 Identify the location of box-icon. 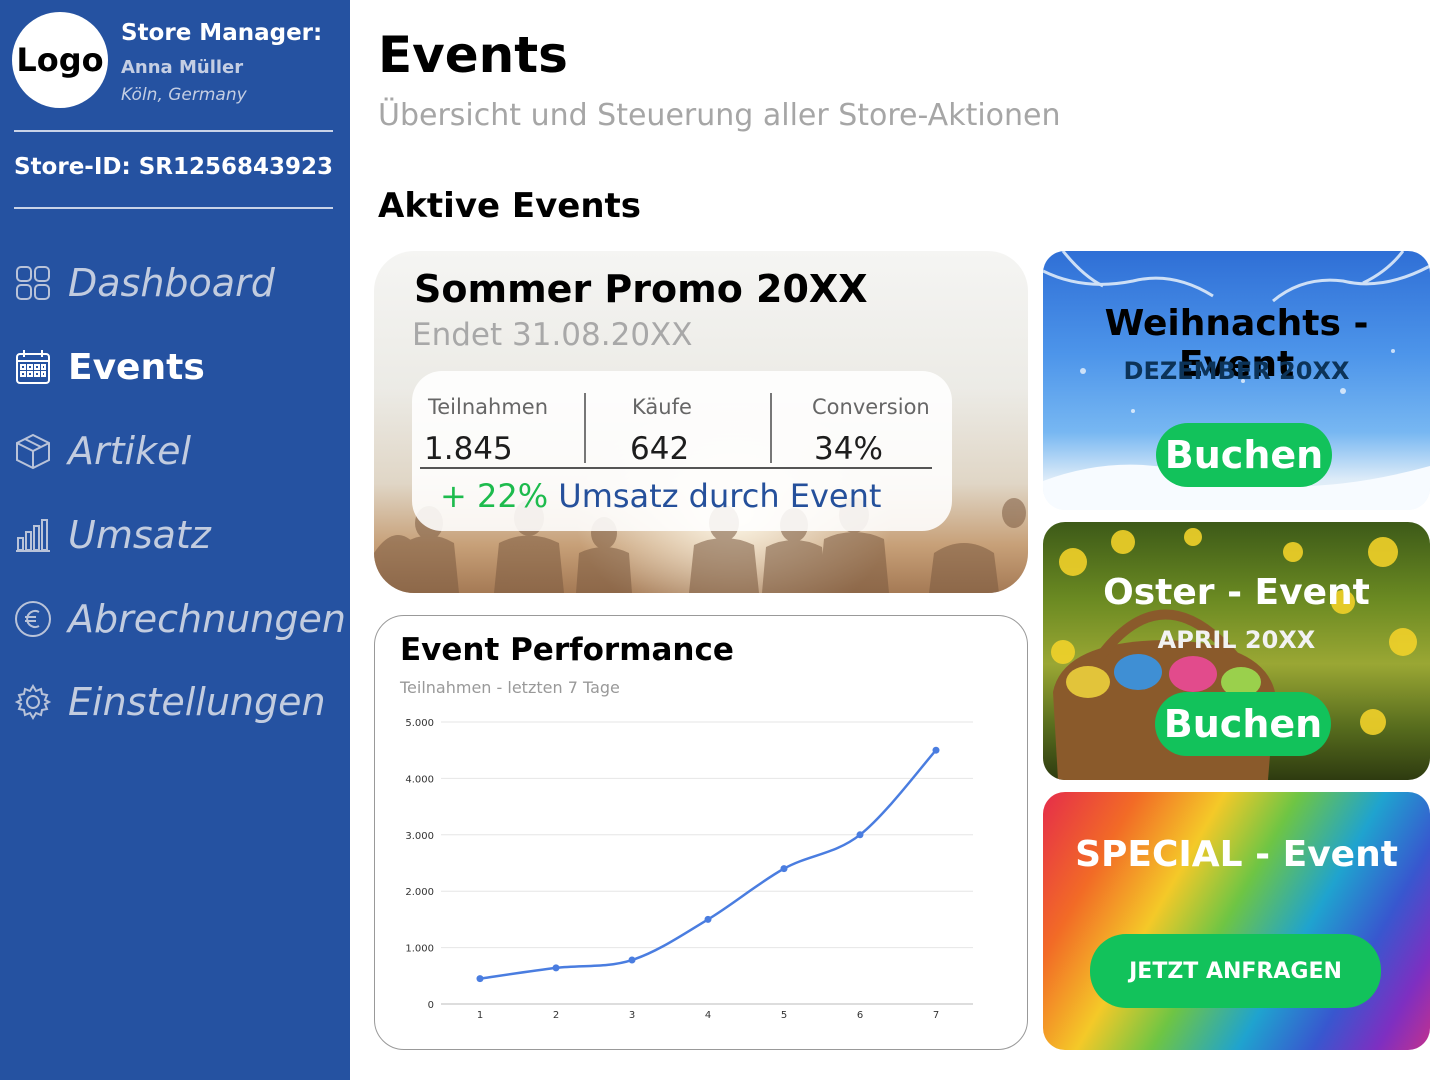
(33, 451).